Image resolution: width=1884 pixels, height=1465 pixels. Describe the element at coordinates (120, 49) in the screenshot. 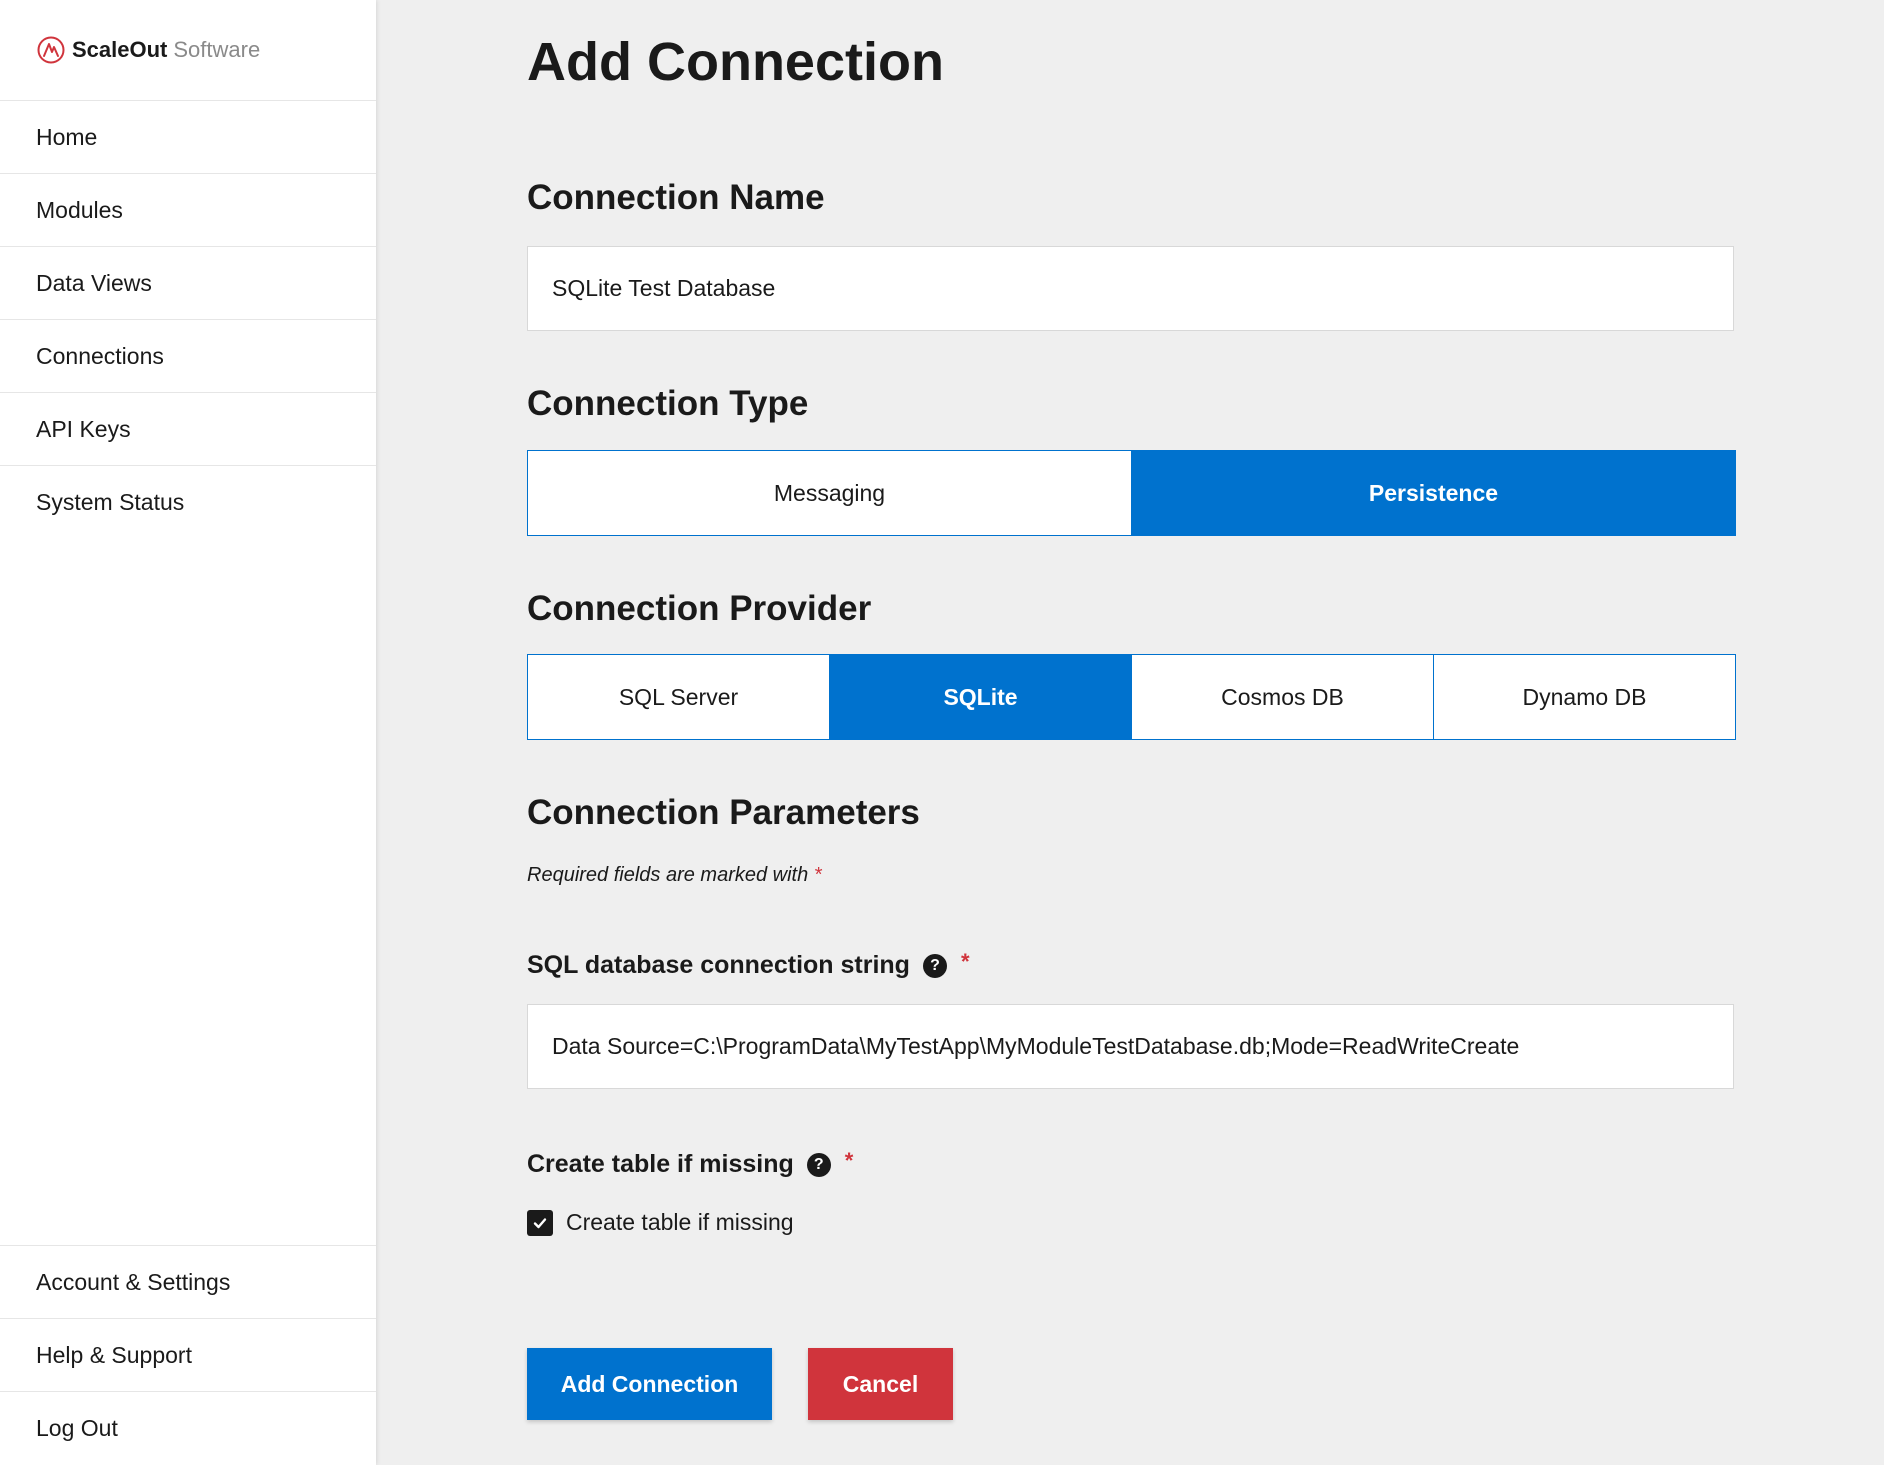

I see `brand-name: ScaleOut` at that location.